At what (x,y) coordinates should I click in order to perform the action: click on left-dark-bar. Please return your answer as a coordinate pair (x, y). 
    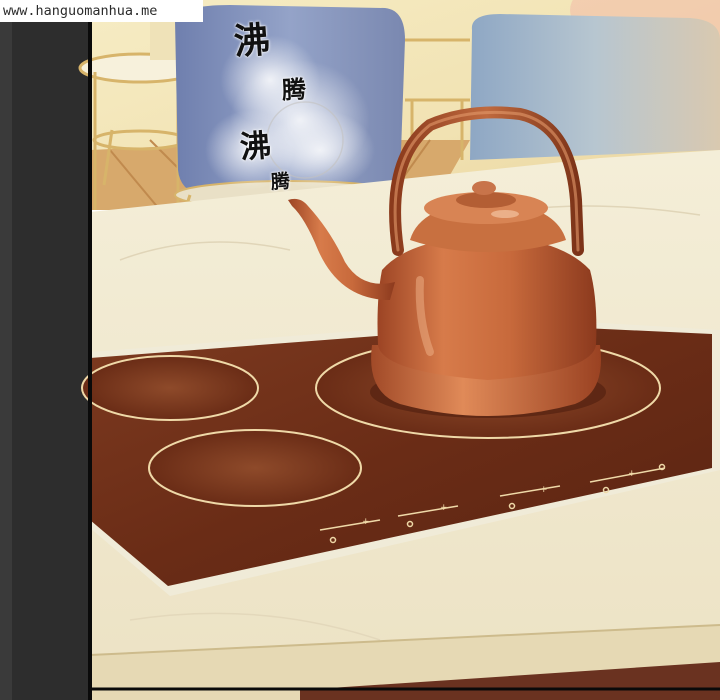
    Looking at the image, I should click on (45, 350).